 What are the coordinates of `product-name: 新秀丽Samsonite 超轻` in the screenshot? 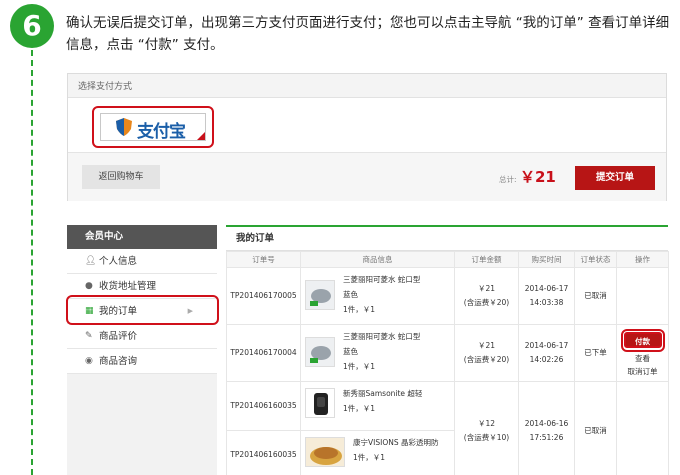 It's located at (382, 393).